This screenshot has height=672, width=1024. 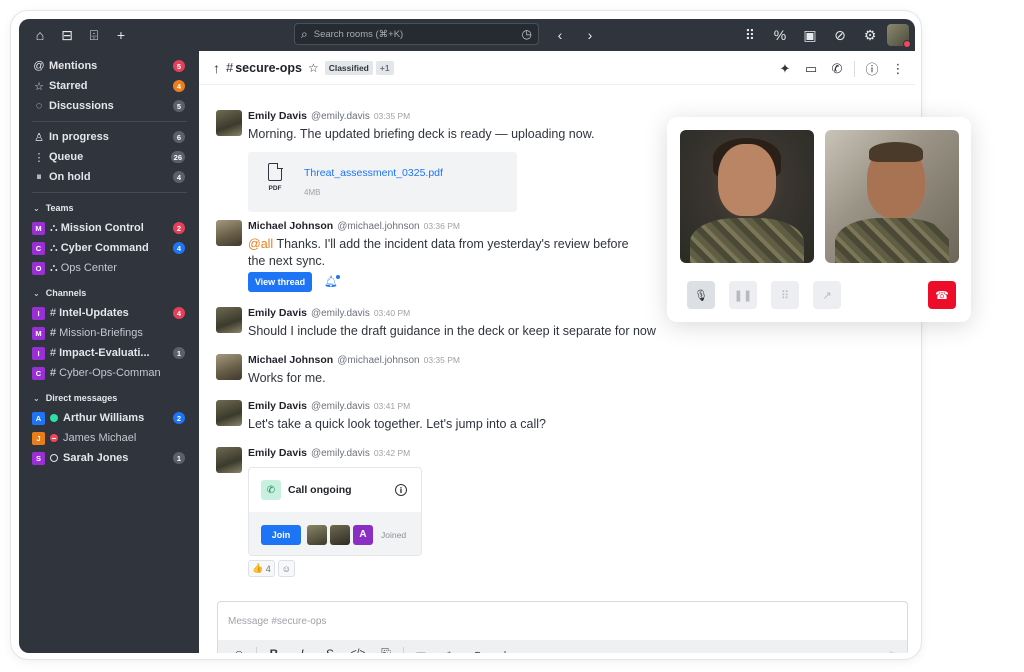 I want to click on contact-book-icon: ▣, so click(x=810, y=35).